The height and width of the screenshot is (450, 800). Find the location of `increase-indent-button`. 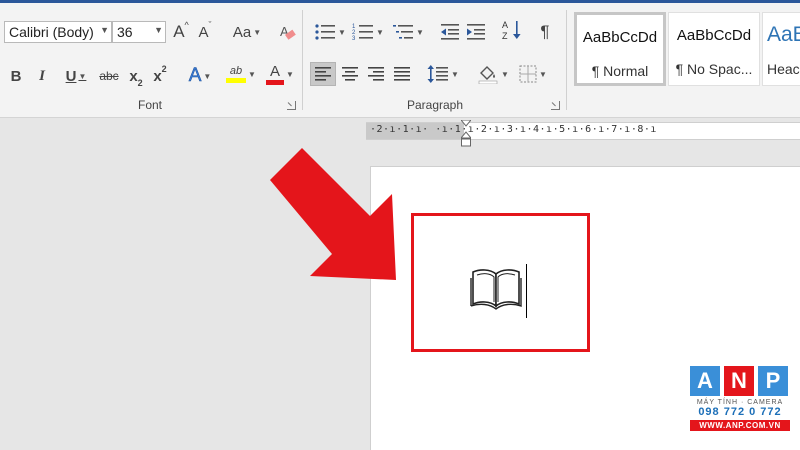

increase-indent-button is located at coordinates (476, 32).